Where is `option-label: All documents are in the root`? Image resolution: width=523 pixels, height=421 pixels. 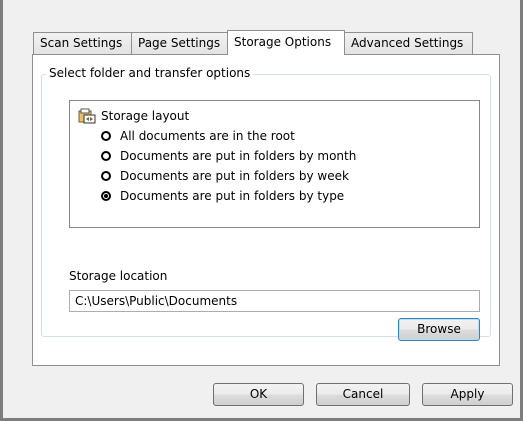 option-label: All documents are in the root is located at coordinates (207, 136).